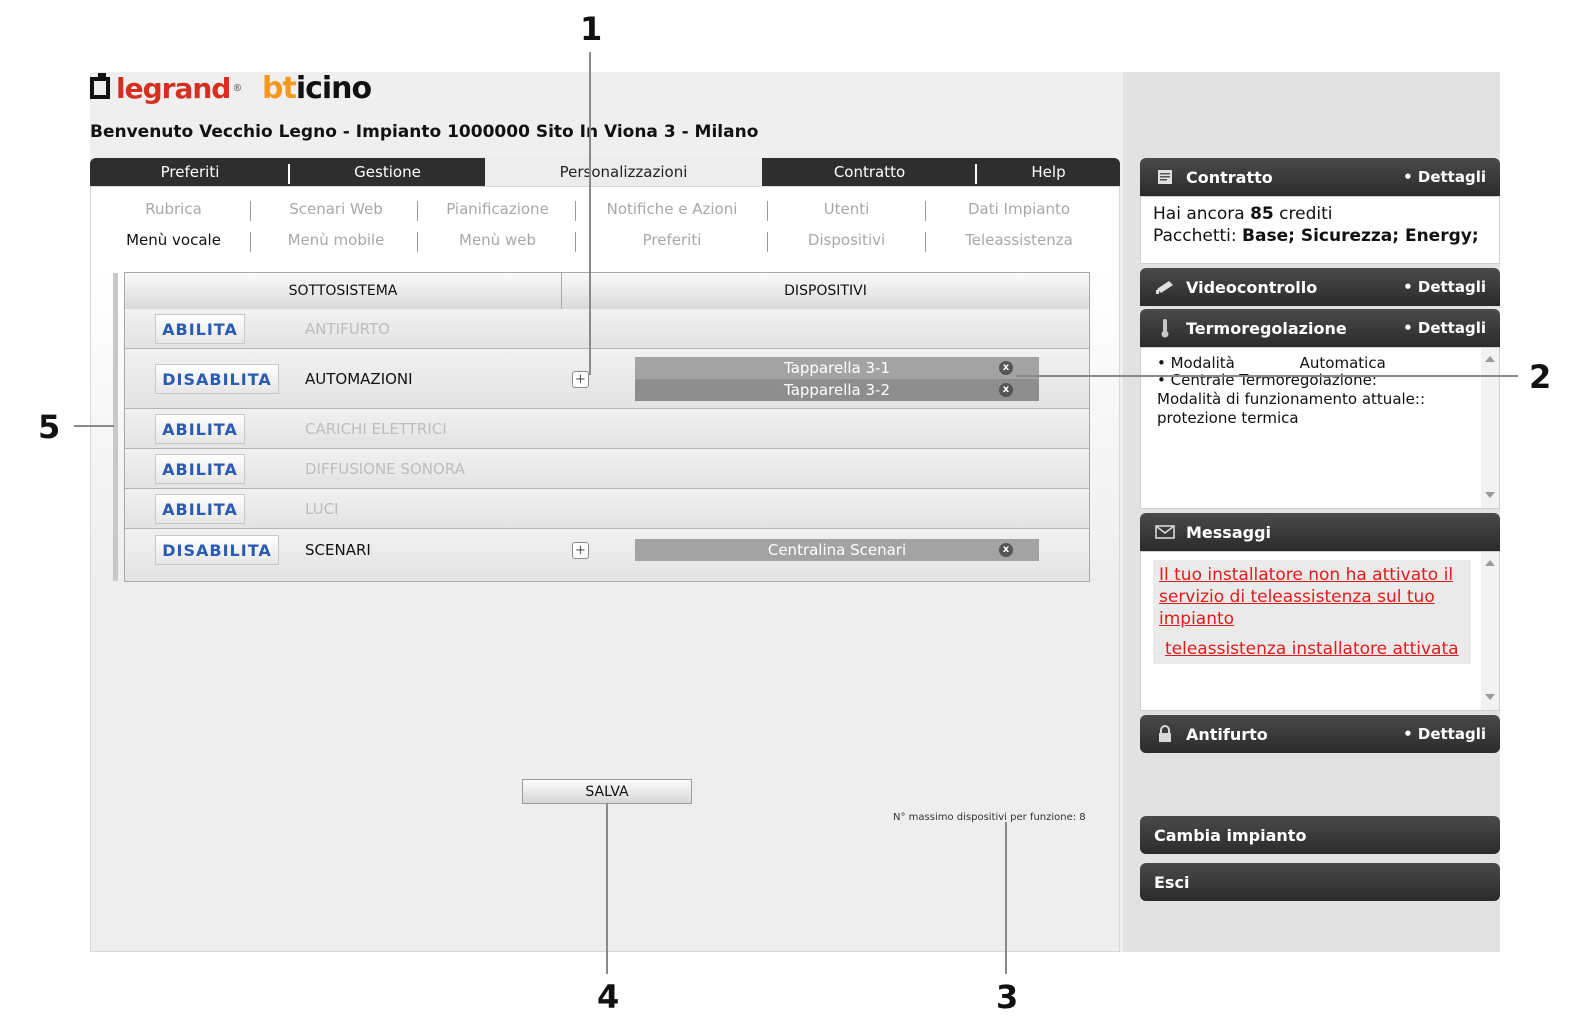  What do you see at coordinates (497, 240) in the screenshot?
I see `subnav-menu-web: Menù web` at bounding box center [497, 240].